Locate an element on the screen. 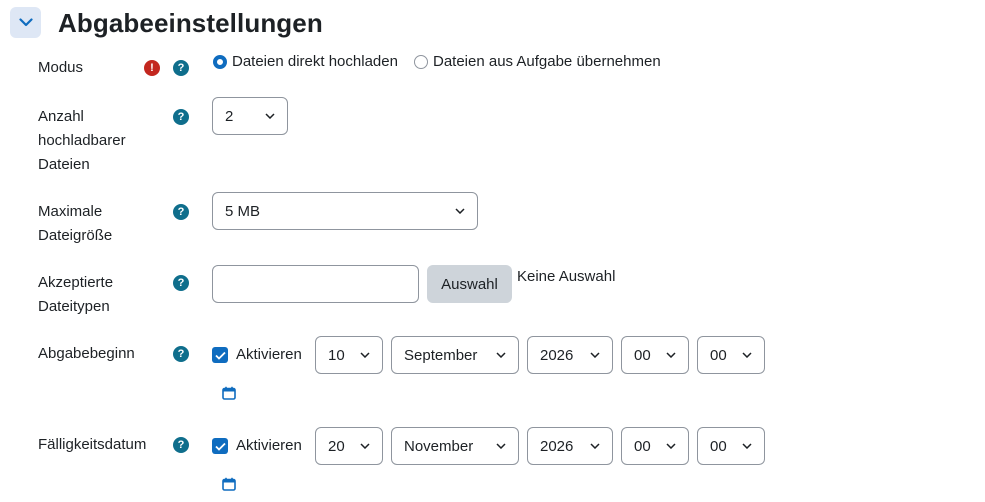  due-enable-label: Aktivieren is located at coordinates (269, 445).